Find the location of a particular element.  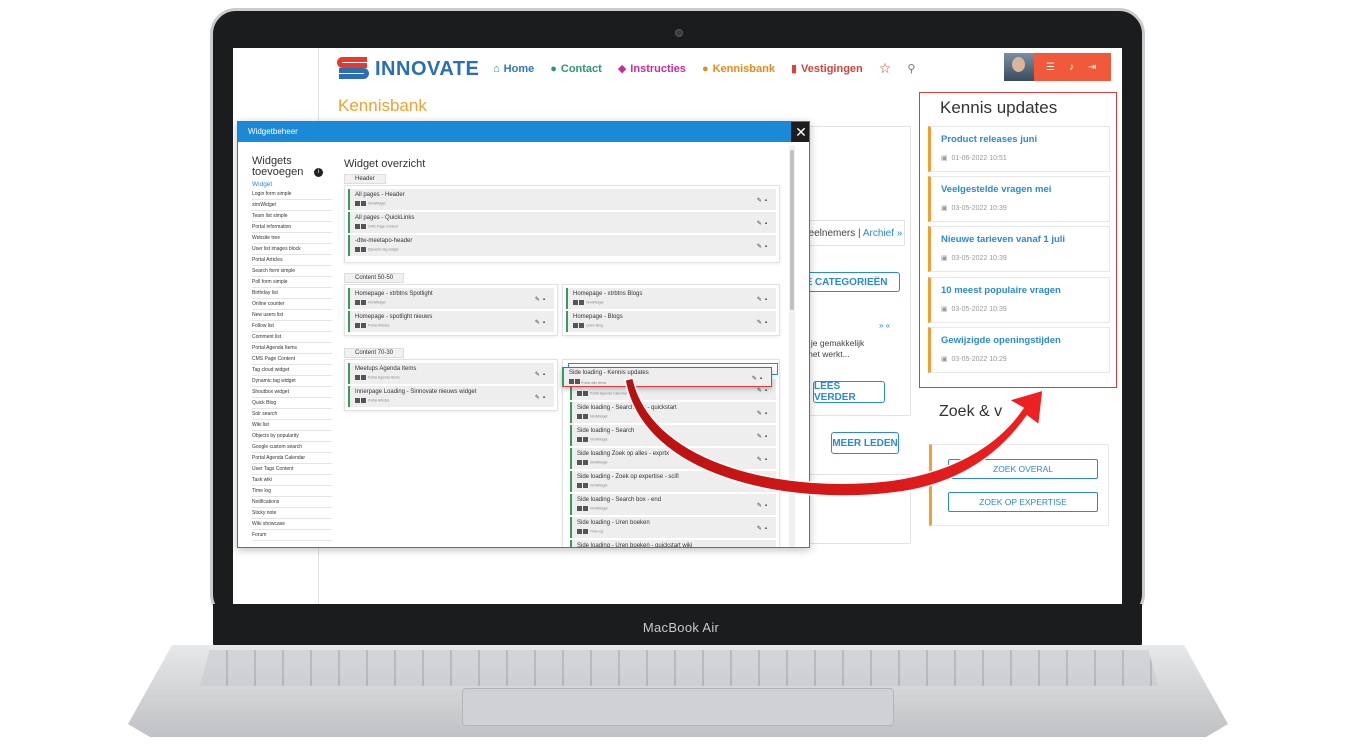

list-item: Birthday list is located at coordinates (292, 293).